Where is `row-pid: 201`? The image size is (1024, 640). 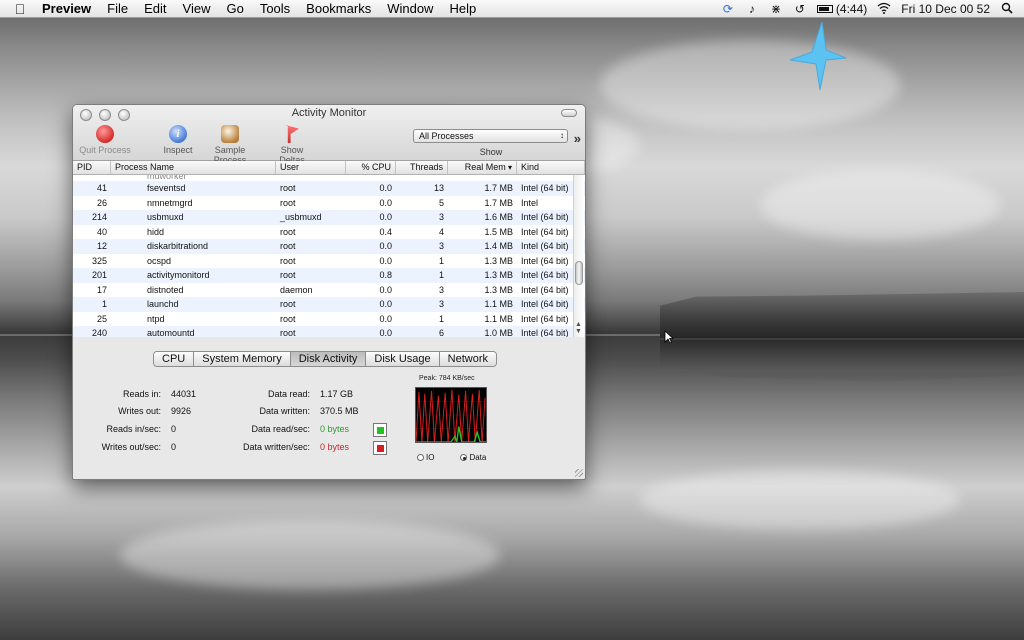 row-pid: 201 is located at coordinates (99, 275).